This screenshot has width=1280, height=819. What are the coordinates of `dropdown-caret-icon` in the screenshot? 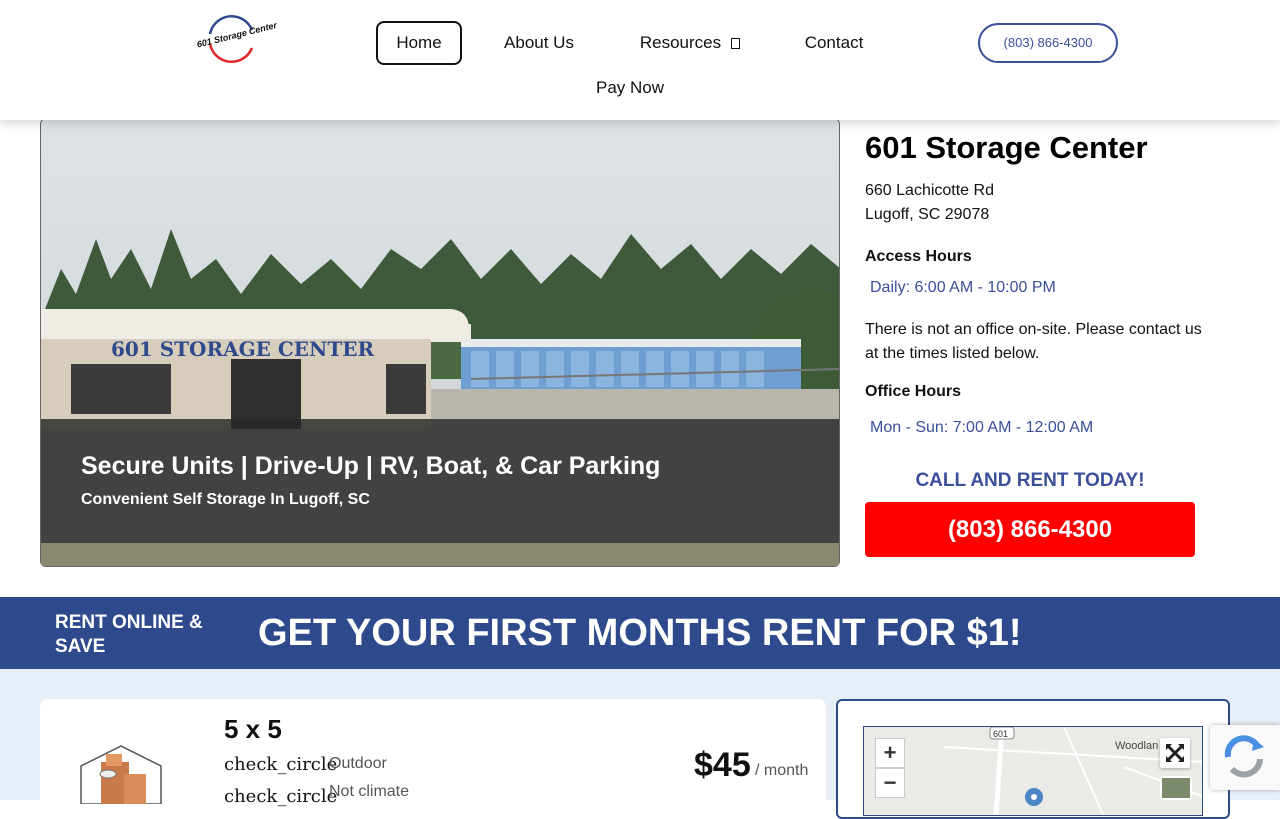 It's located at (736, 44).